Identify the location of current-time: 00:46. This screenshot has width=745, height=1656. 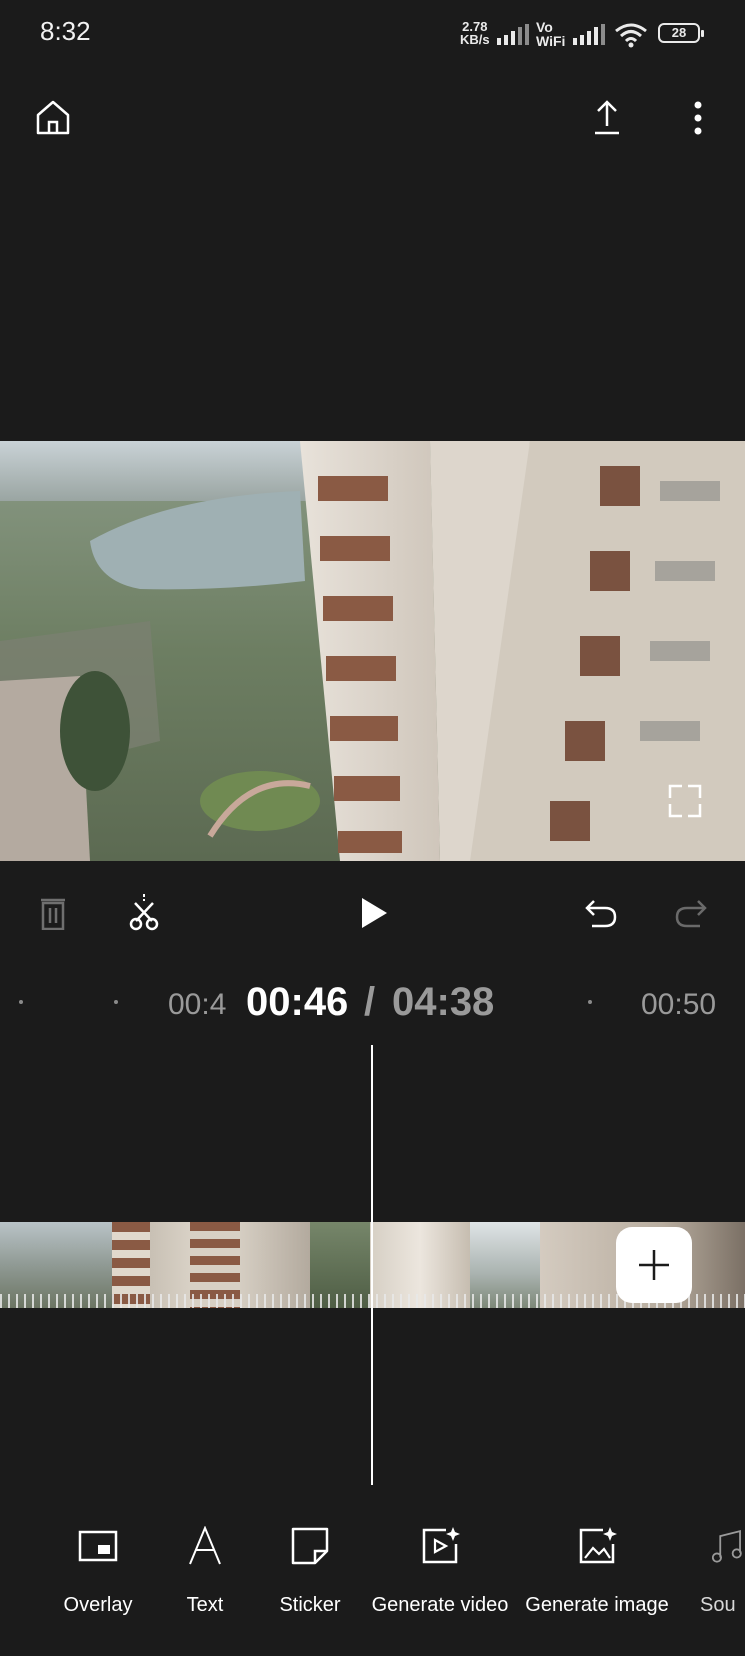
(297, 1002).